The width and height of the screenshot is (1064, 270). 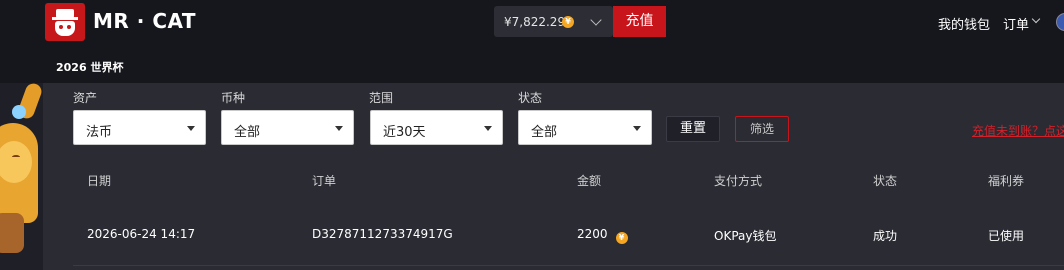 What do you see at coordinates (12, 233) in the screenshot?
I see `mascot-arm-shape` at bounding box center [12, 233].